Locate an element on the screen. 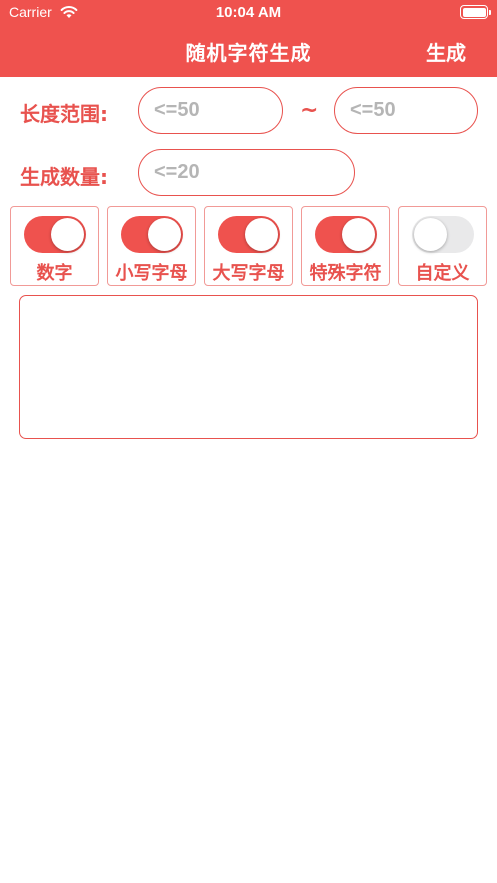 Image resolution: width=497 pixels, height=883 pixels. toggle-uppercase: 大写字母 is located at coordinates (248, 246).